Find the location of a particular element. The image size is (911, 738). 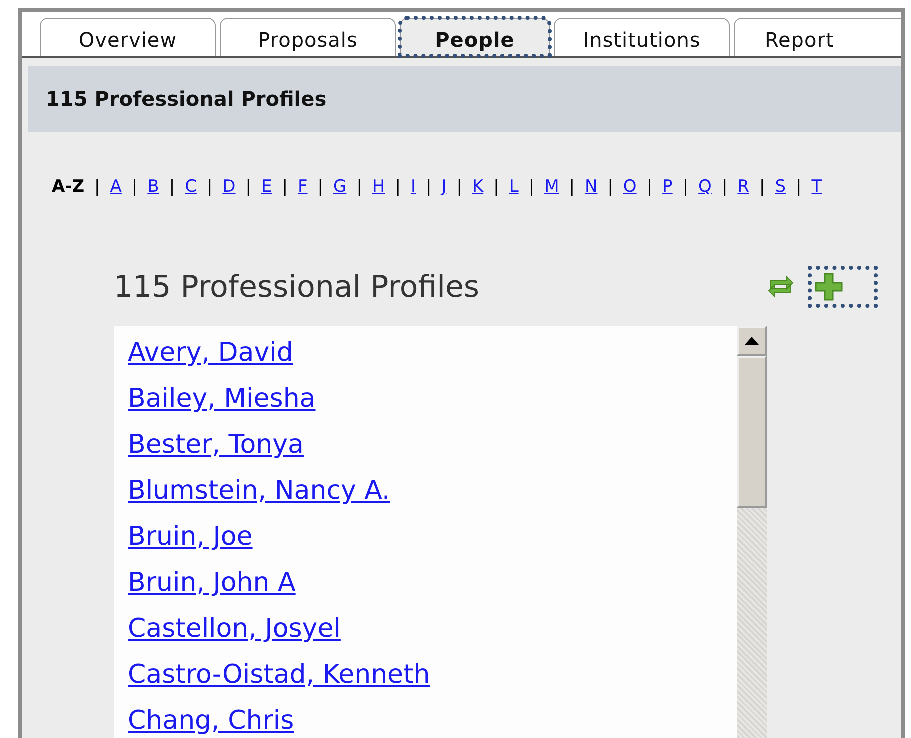

letter-link: D is located at coordinates (229, 187).